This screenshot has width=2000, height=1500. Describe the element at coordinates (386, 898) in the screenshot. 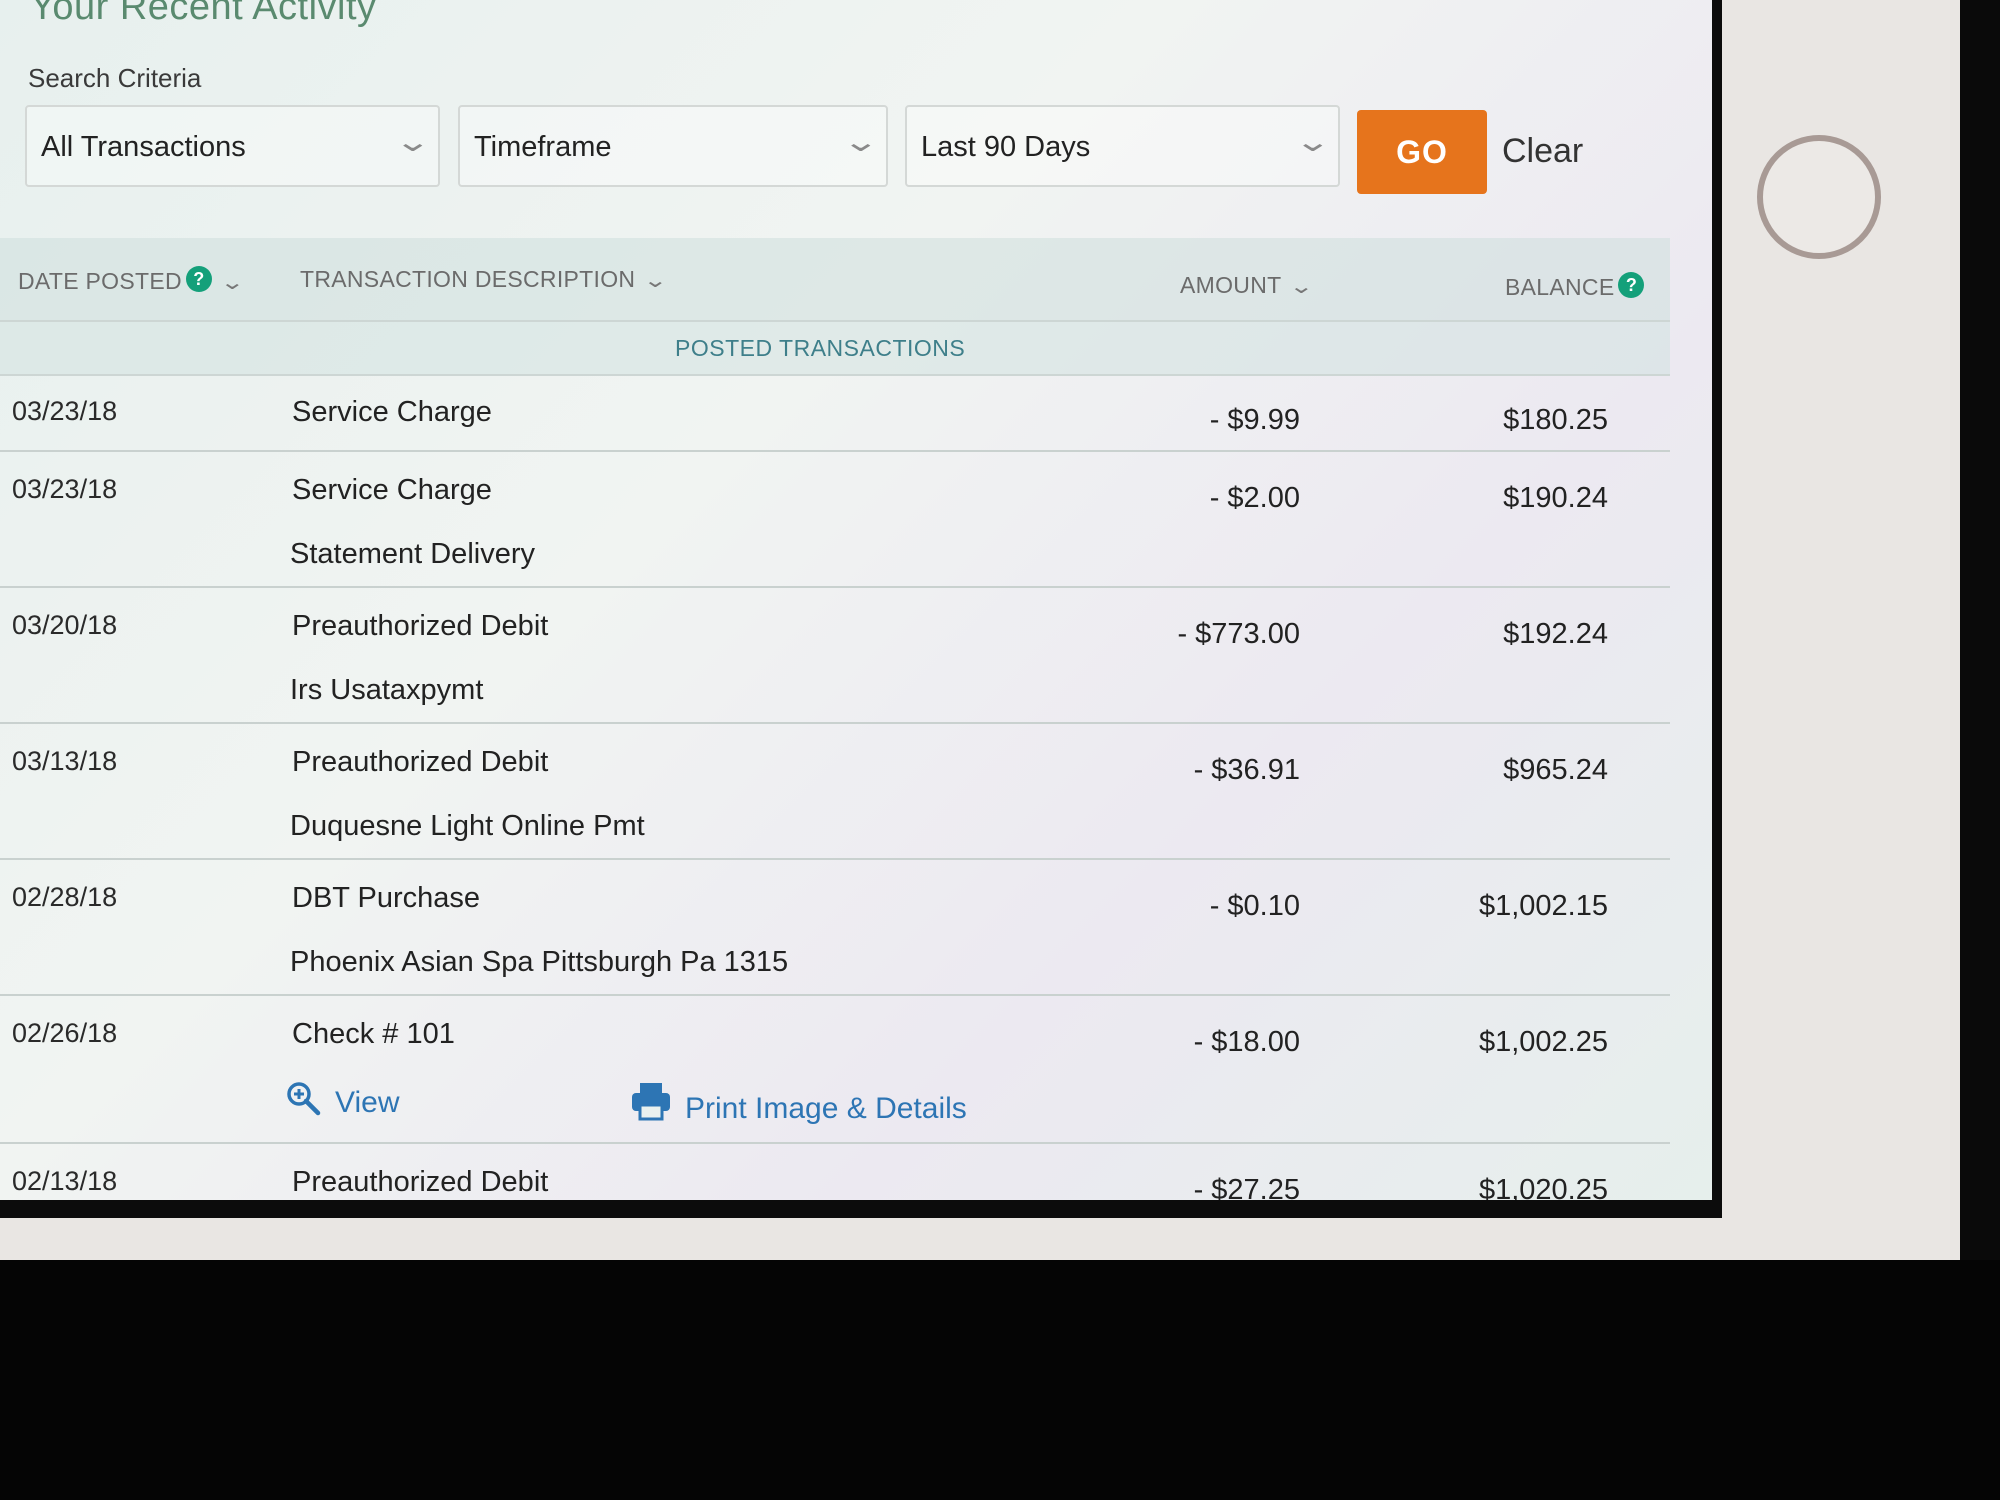

I see `row-description: DBT Purchase` at that location.